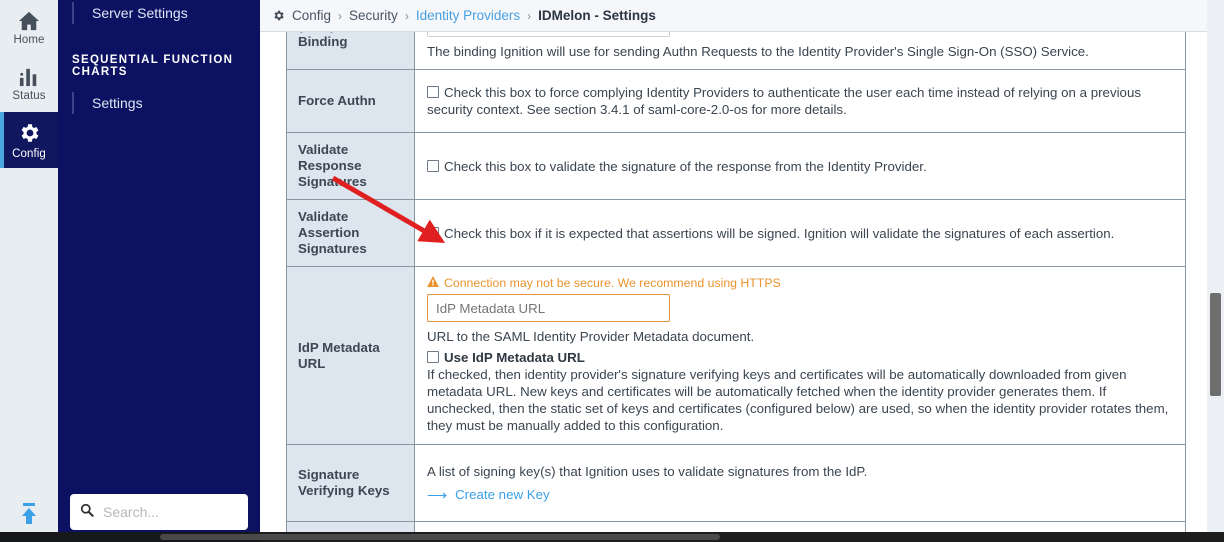  What do you see at coordinates (159, 13) in the screenshot?
I see `nav-item-server-settings: Server Settings` at bounding box center [159, 13].